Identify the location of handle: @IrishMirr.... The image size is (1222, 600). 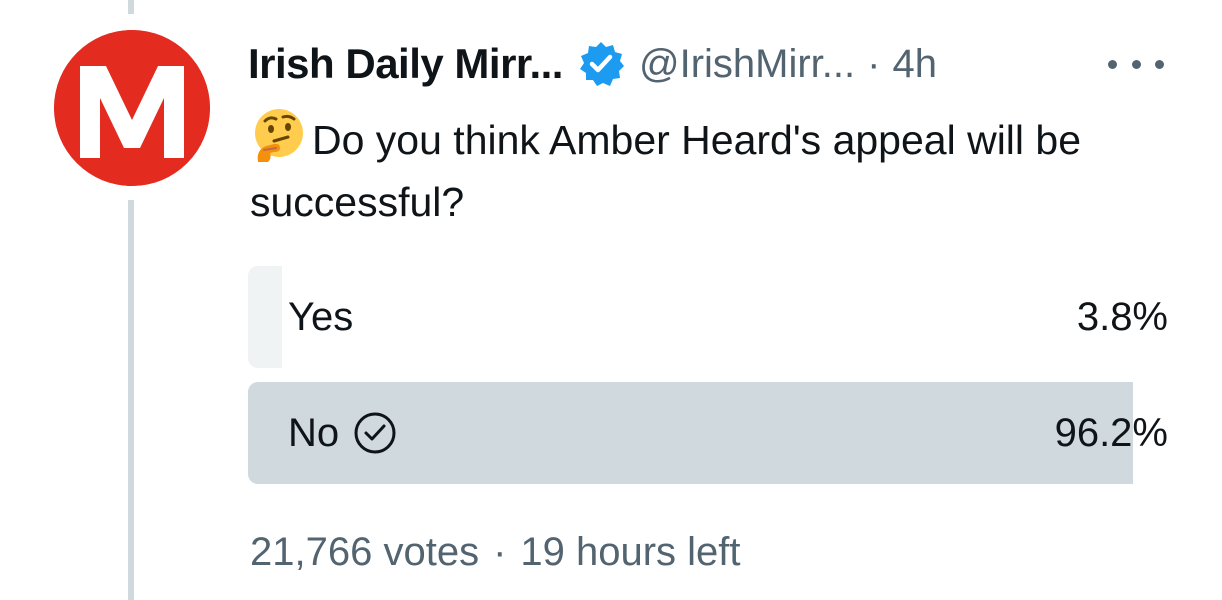
(747, 64).